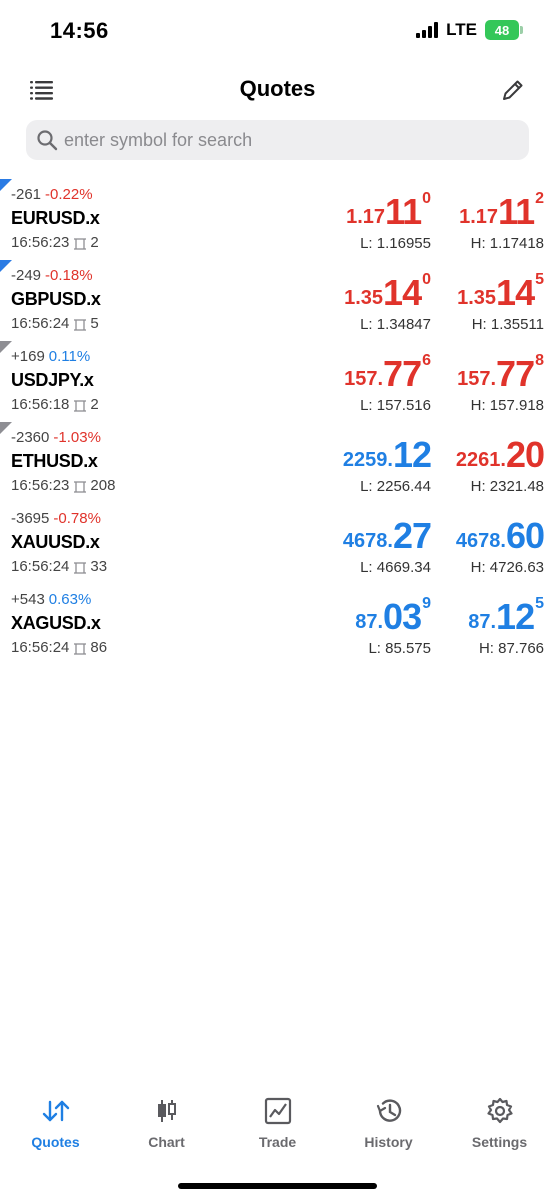 This screenshot has width=555, height=1200. What do you see at coordinates (167, 1111) in the screenshot?
I see `candlestick-icon` at bounding box center [167, 1111].